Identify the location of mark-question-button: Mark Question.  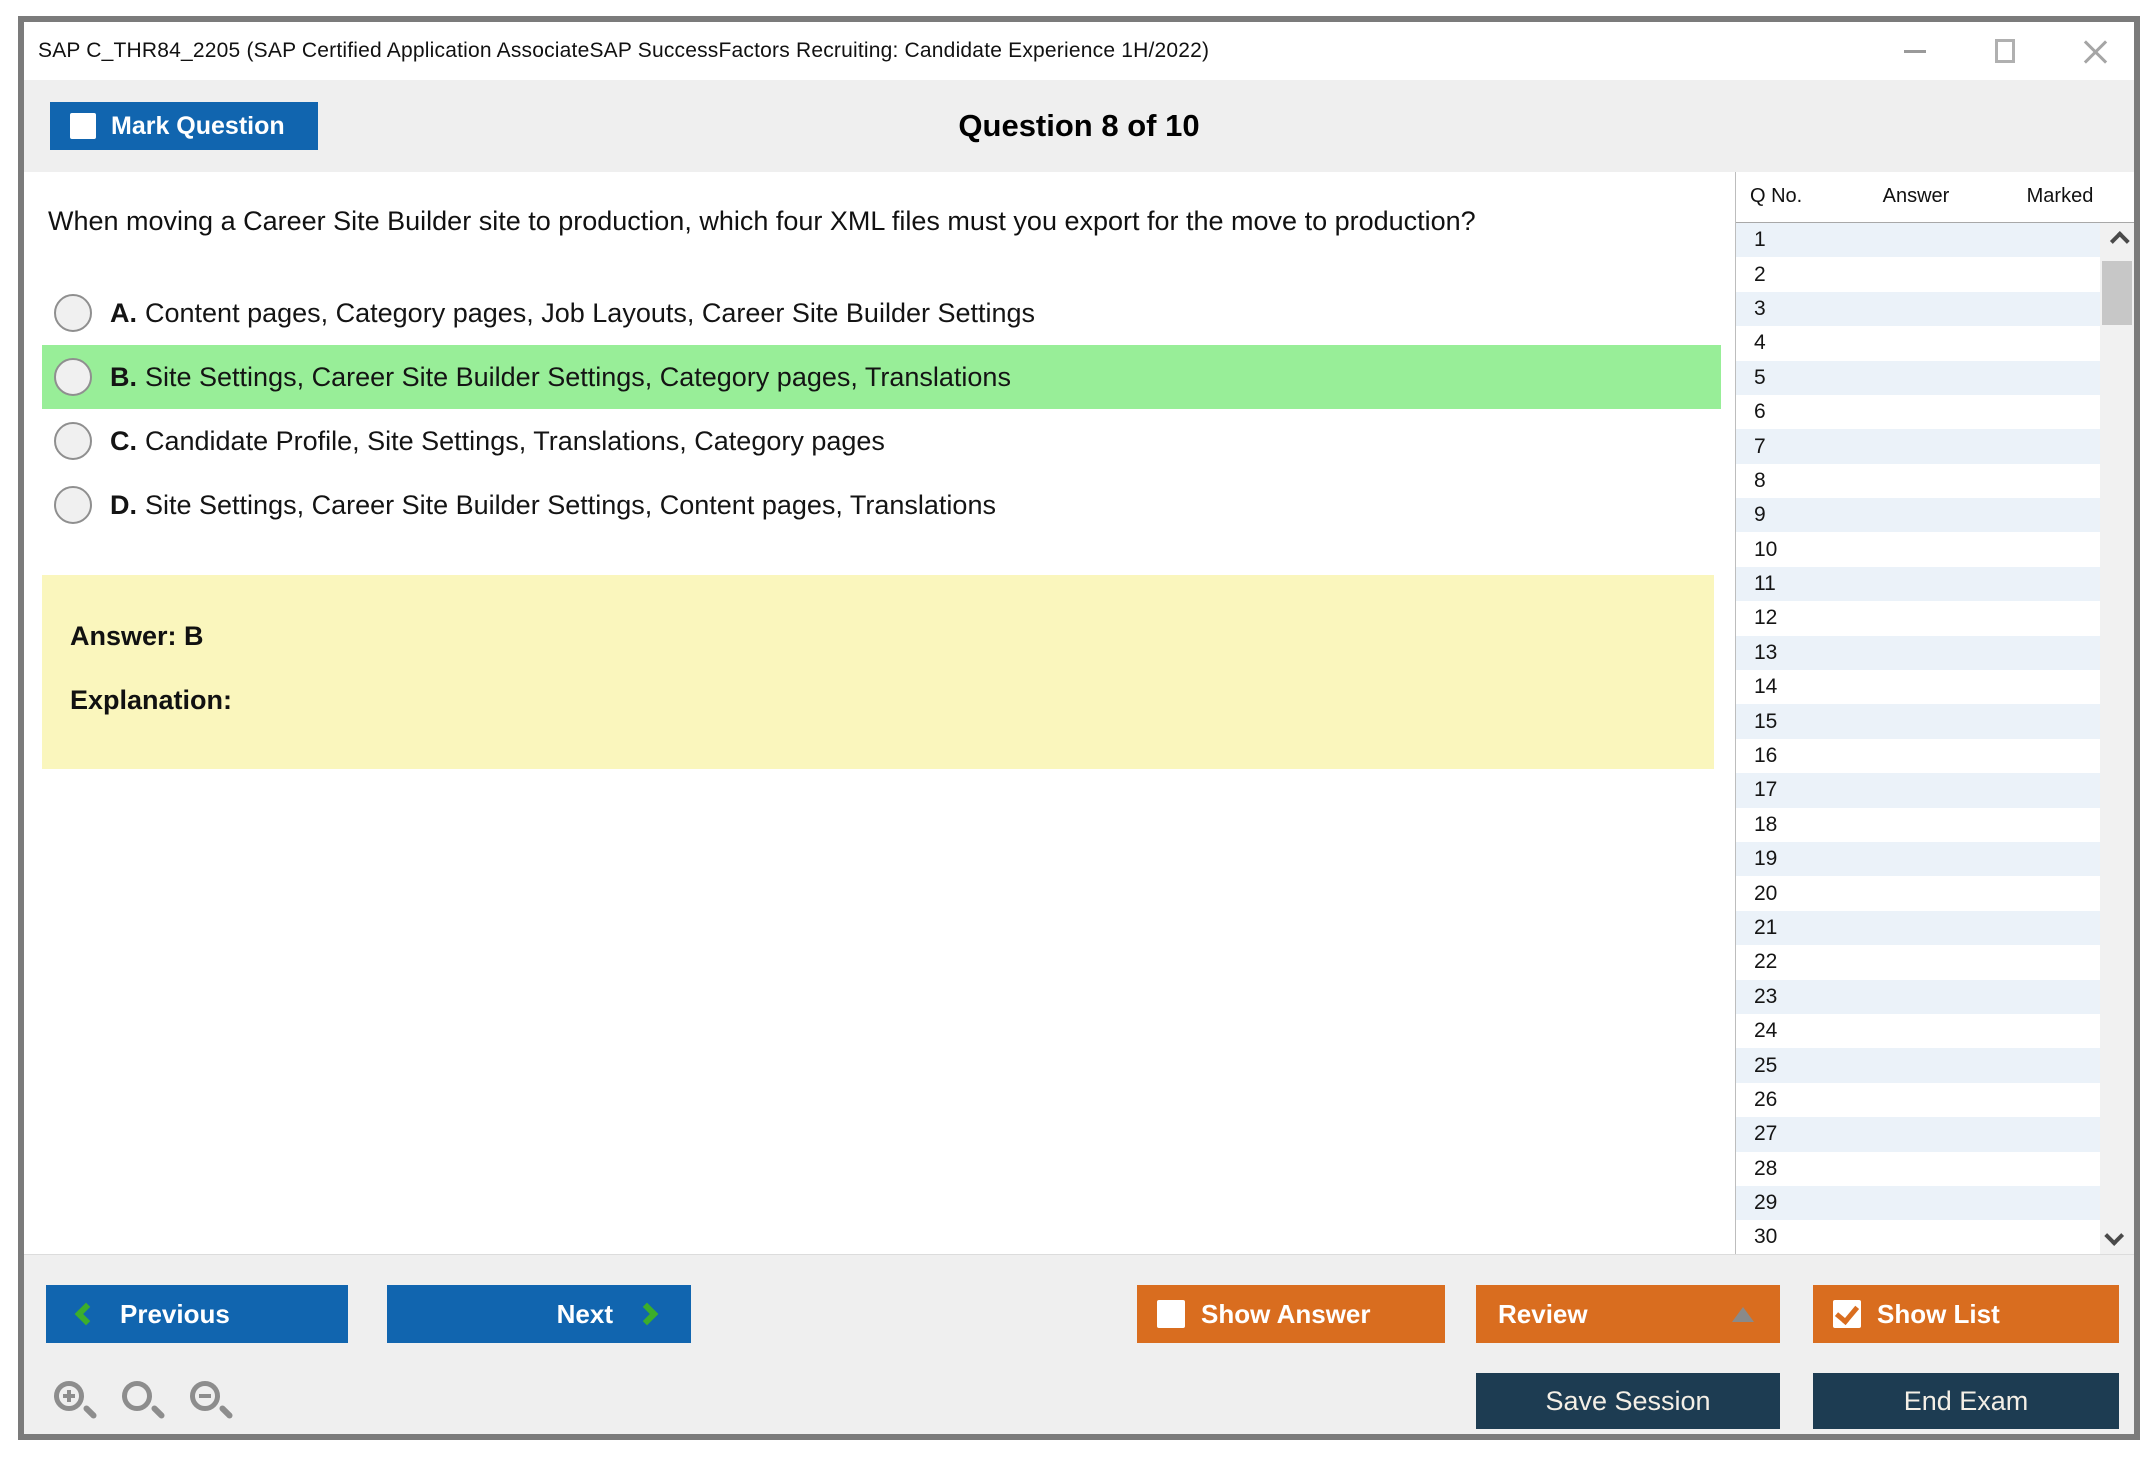
(184, 126).